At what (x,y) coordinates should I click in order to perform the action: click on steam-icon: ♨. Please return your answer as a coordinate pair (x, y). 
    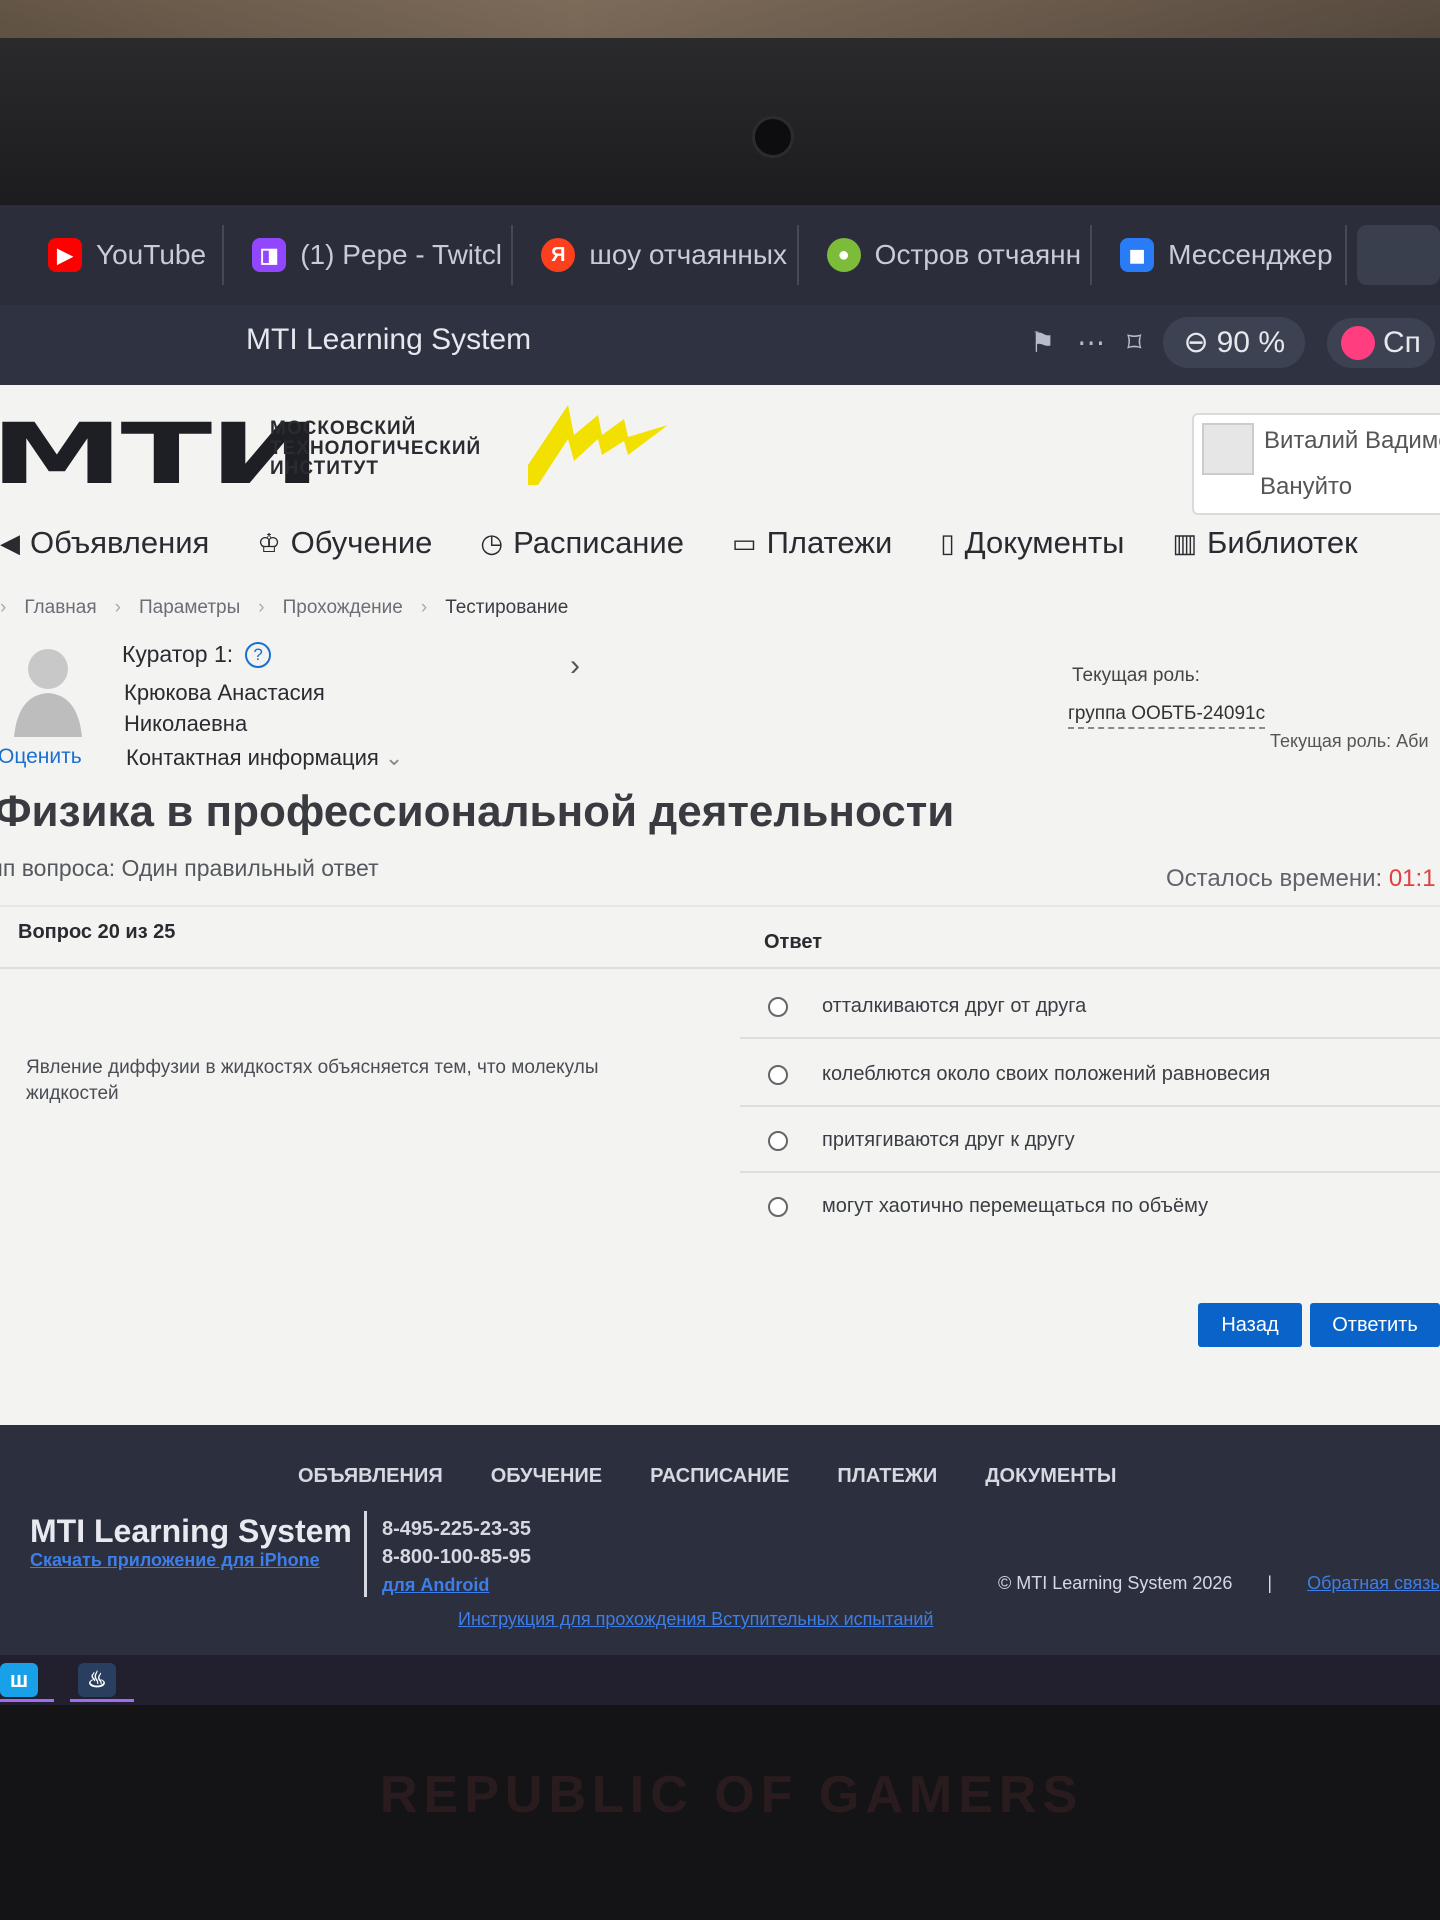
    Looking at the image, I should click on (97, 1680).